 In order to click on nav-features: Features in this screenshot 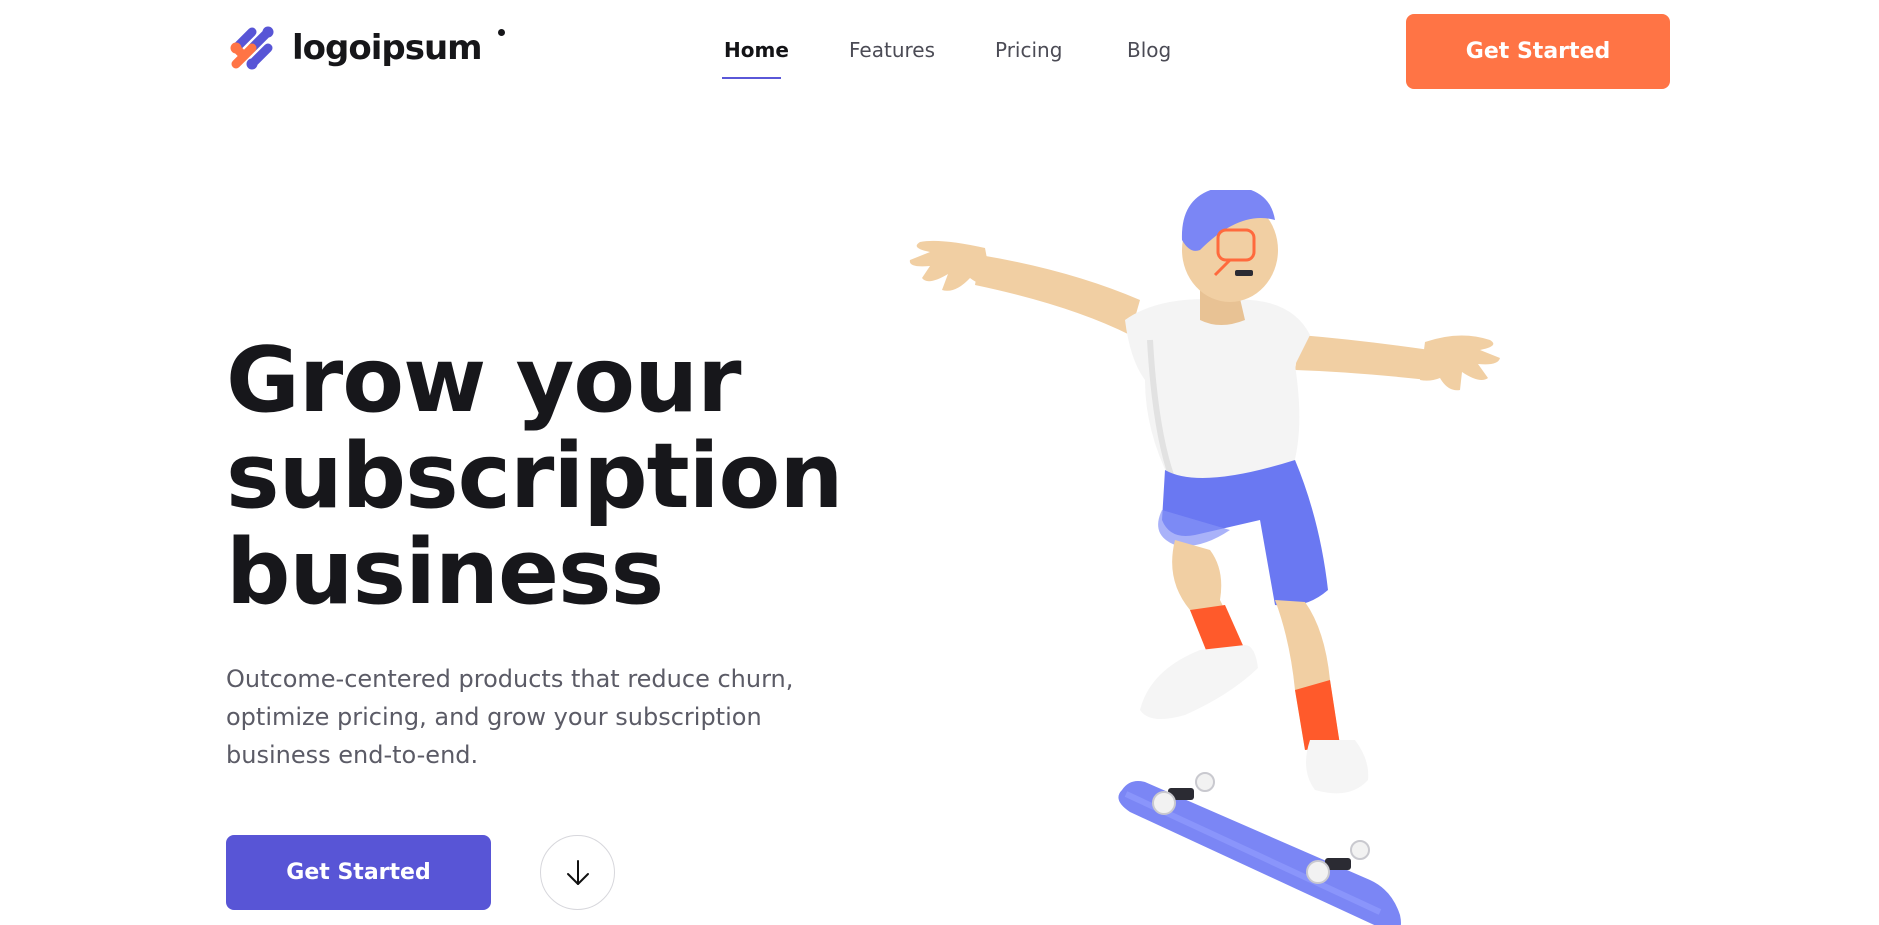, I will do `click(892, 50)`.